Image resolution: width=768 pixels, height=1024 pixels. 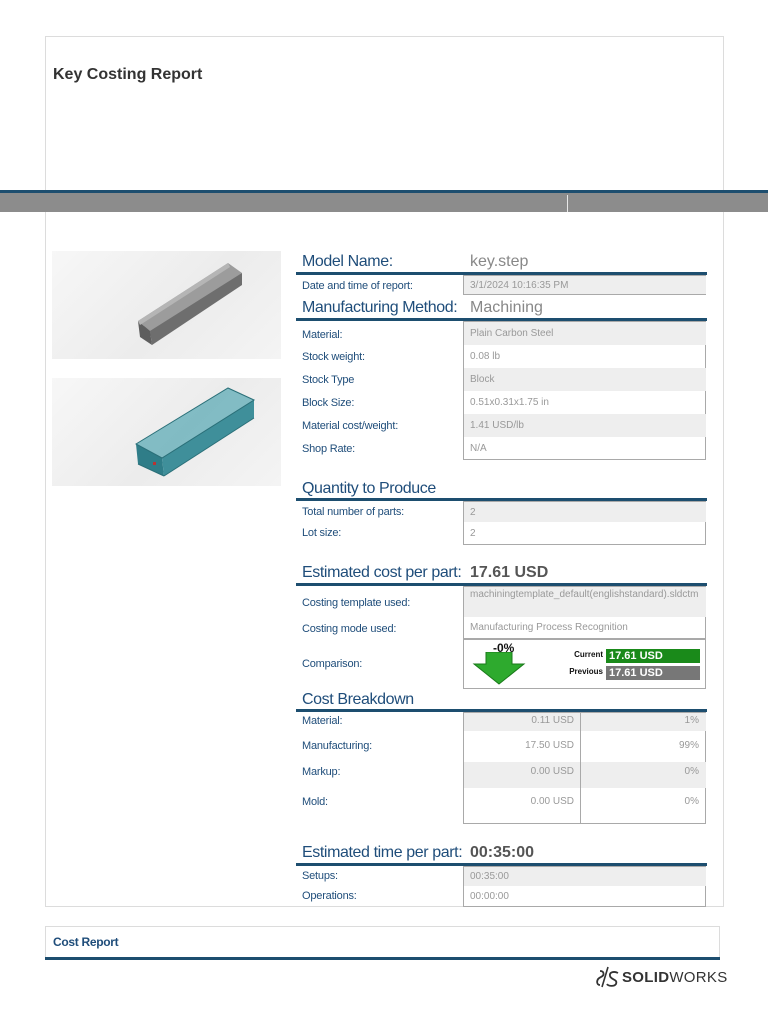 I want to click on header-band, so click(x=384, y=202).